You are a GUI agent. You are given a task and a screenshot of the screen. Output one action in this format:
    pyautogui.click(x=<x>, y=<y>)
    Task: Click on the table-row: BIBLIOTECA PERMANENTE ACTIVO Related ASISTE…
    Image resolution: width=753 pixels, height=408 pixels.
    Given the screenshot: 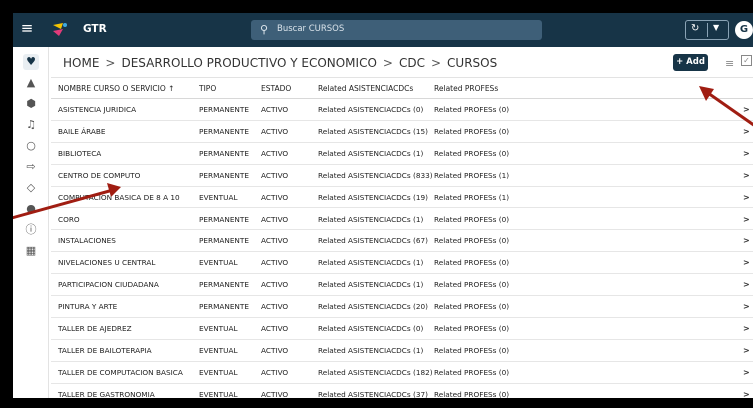 What is the action you would take?
    pyautogui.click(x=402, y=154)
    